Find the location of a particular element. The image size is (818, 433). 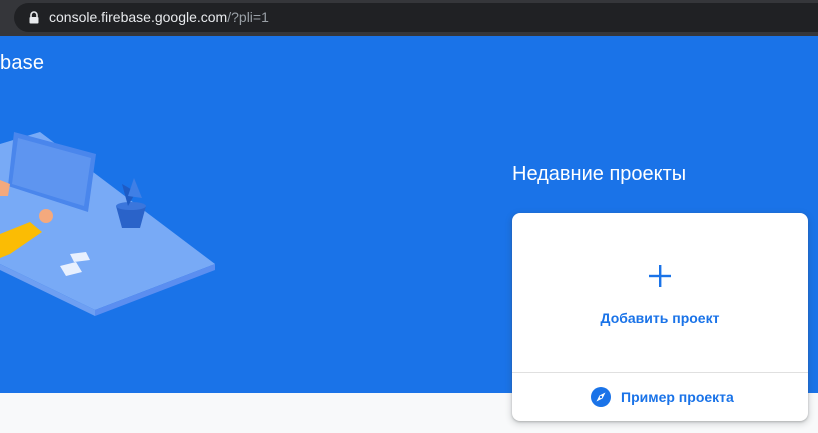

plus-icon is located at coordinates (660, 276).